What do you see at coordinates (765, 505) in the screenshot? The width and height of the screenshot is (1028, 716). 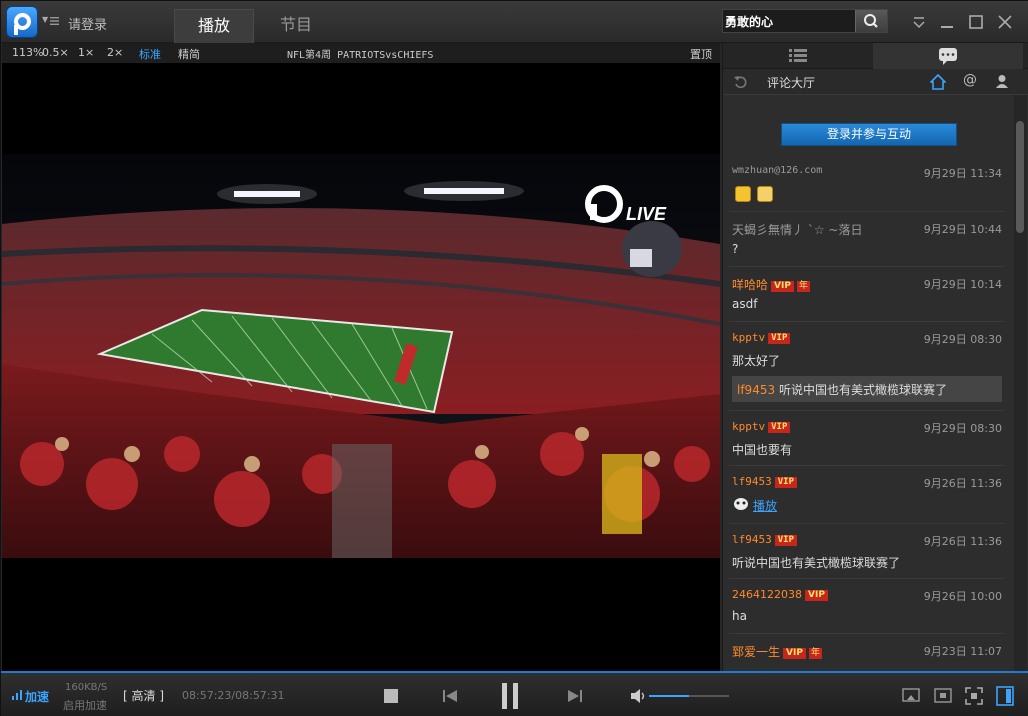 I see `play-link: 播放` at bounding box center [765, 505].